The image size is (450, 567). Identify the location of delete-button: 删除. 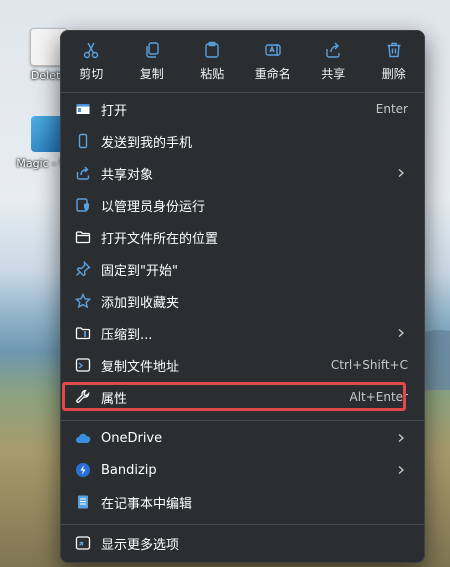
(394, 63).